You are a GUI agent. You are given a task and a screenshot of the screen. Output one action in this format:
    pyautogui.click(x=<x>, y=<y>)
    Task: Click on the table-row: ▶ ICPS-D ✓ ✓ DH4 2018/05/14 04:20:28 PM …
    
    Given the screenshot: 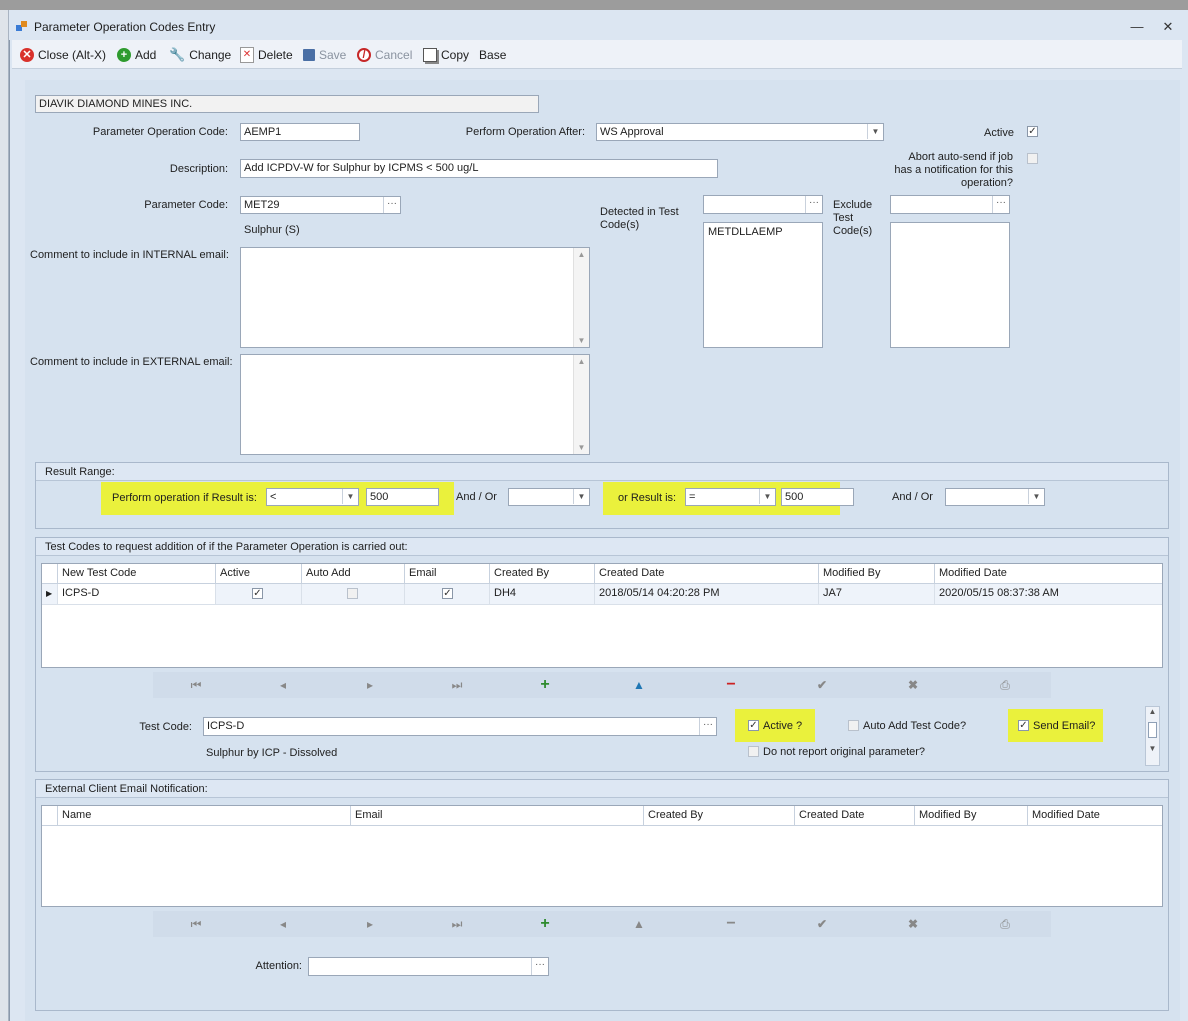 What is the action you would take?
    pyautogui.click(x=602, y=594)
    